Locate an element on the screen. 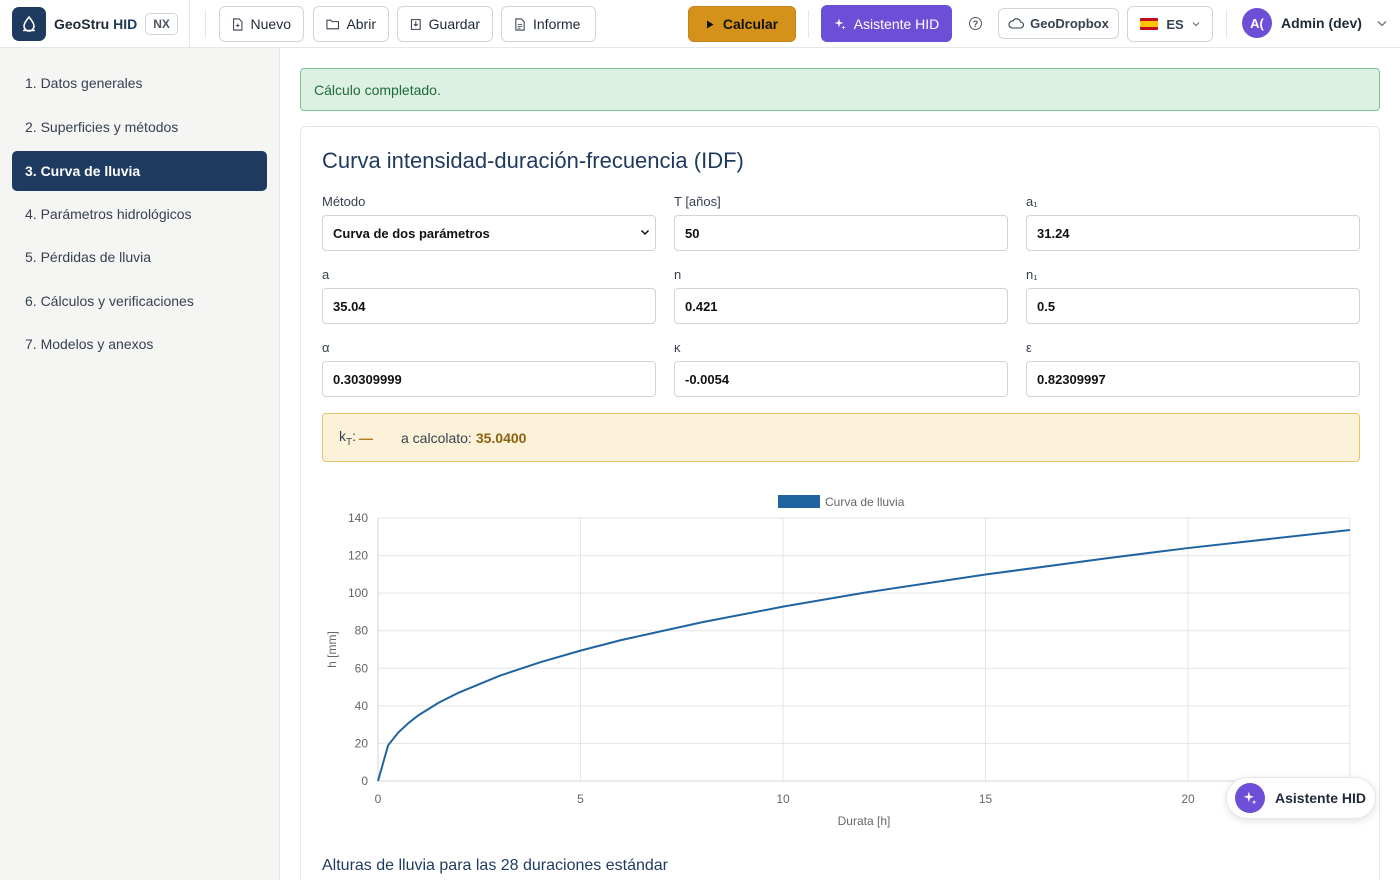 Image resolution: width=1400 pixels, height=880 pixels. calculate-button: Calcular is located at coordinates (742, 24).